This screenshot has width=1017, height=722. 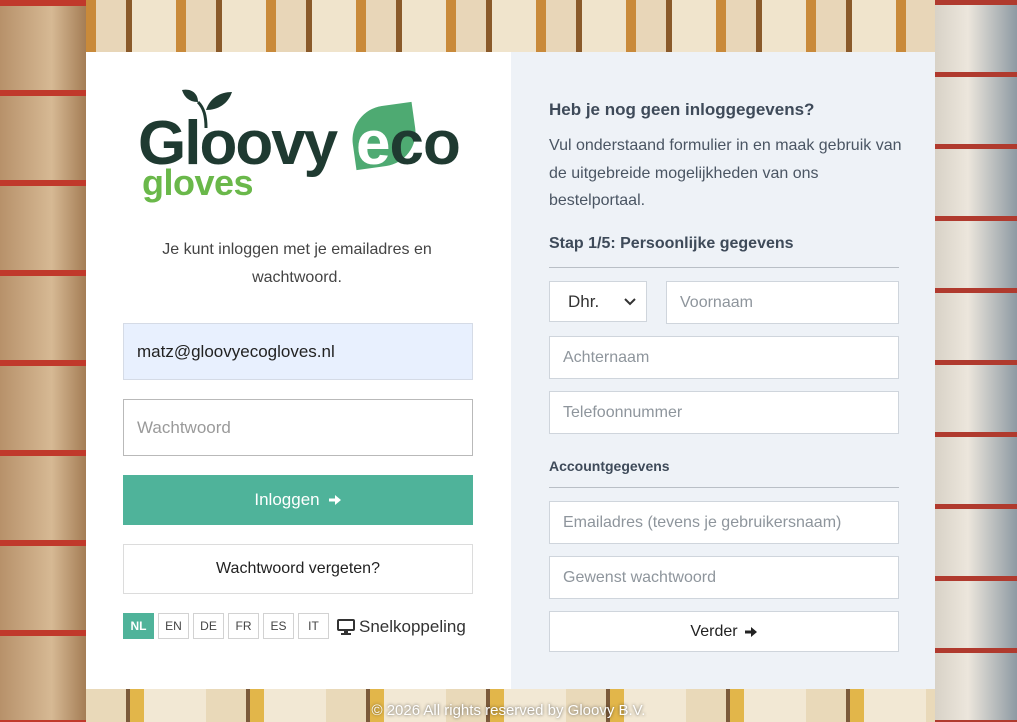 I want to click on login-button-label: Inloggen, so click(x=287, y=499).